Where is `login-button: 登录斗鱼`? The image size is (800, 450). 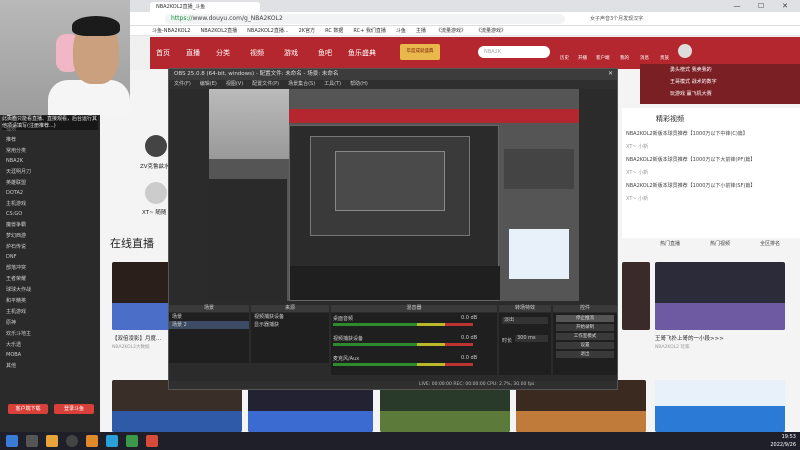
login-button: 登录斗鱼 is located at coordinates (74, 409).